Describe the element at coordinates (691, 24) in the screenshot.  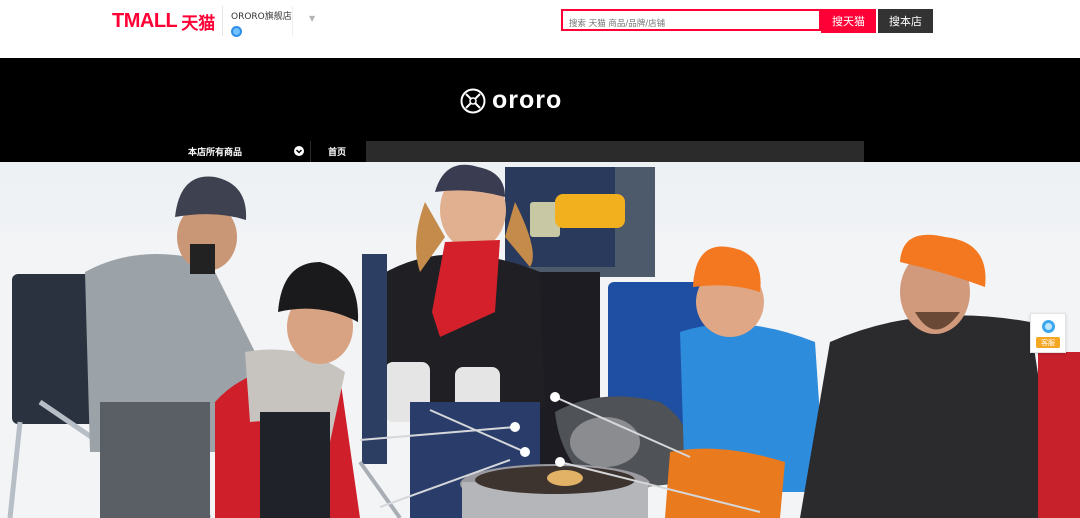
I see `search-input` at that location.